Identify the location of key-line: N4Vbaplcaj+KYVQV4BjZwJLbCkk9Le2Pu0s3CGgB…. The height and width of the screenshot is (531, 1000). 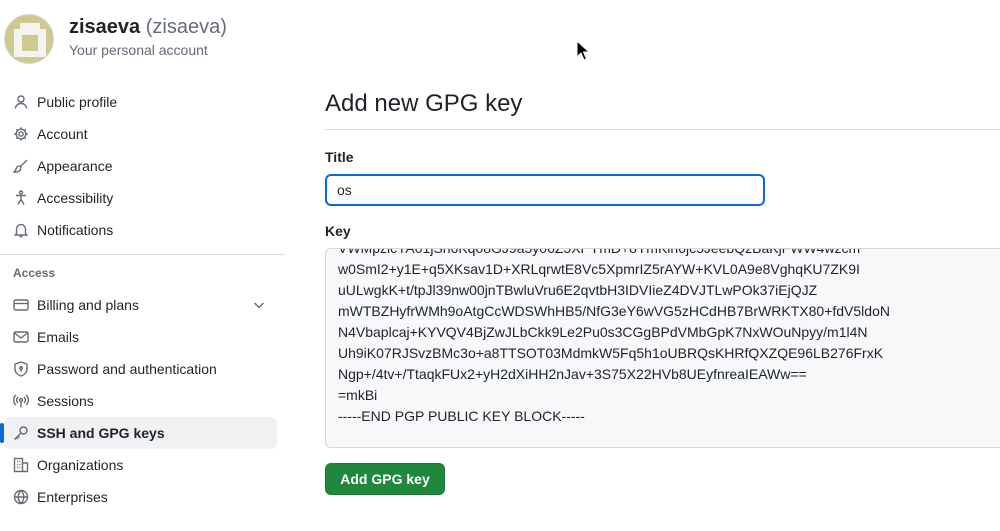
(603, 332).